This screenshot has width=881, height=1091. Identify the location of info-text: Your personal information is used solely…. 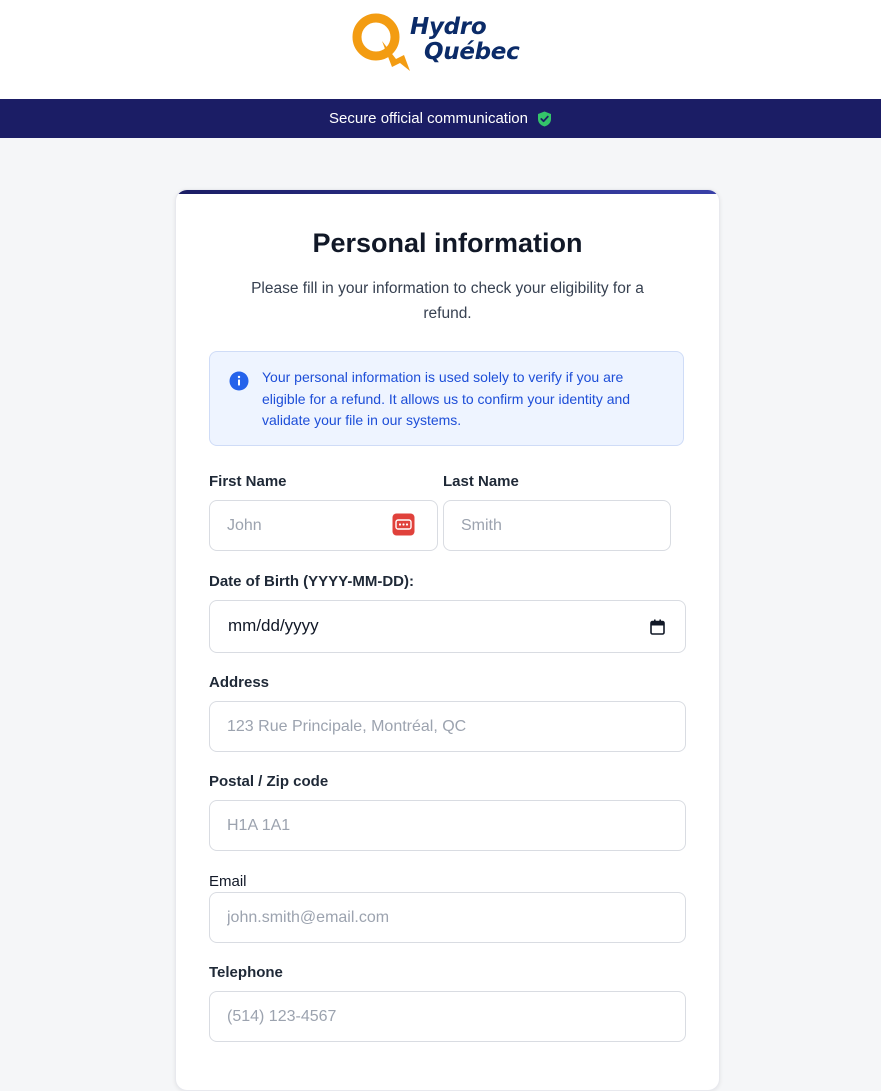
(446, 398).